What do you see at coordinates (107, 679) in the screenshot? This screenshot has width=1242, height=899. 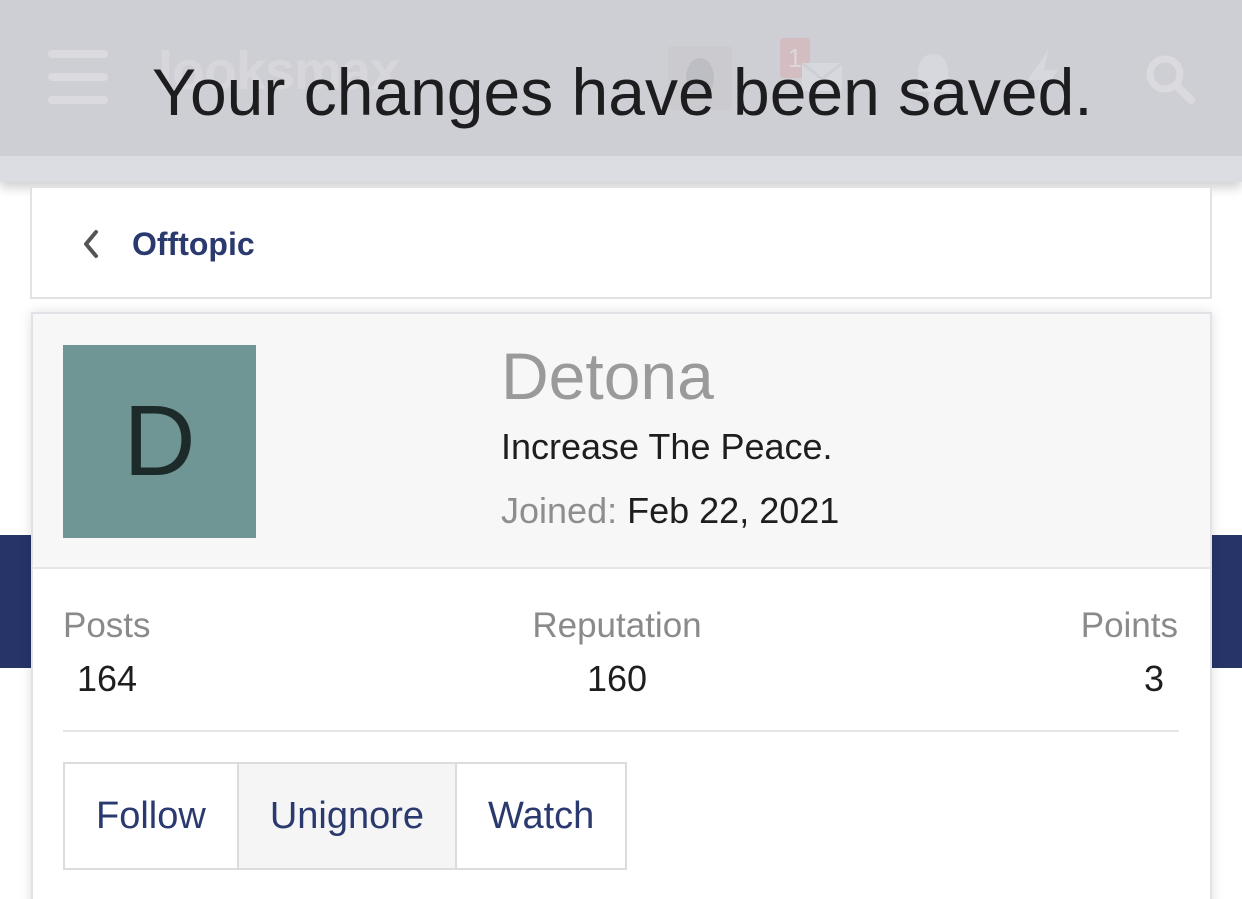 I see `stat-value: 164` at bounding box center [107, 679].